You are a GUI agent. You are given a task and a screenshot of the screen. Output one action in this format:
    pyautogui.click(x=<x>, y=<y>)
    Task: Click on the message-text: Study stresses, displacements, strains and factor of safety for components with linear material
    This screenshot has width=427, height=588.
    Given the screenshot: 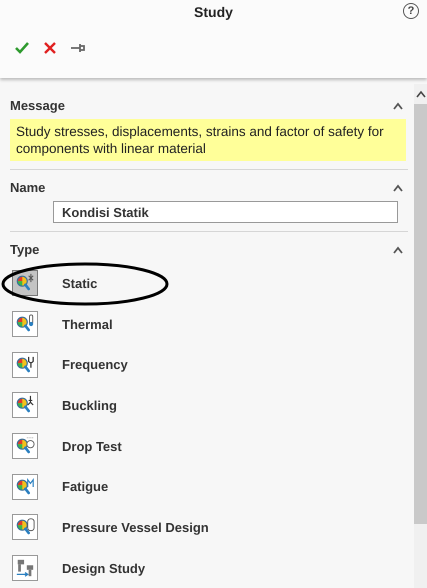 What is the action you would take?
    pyautogui.click(x=208, y=140)
    